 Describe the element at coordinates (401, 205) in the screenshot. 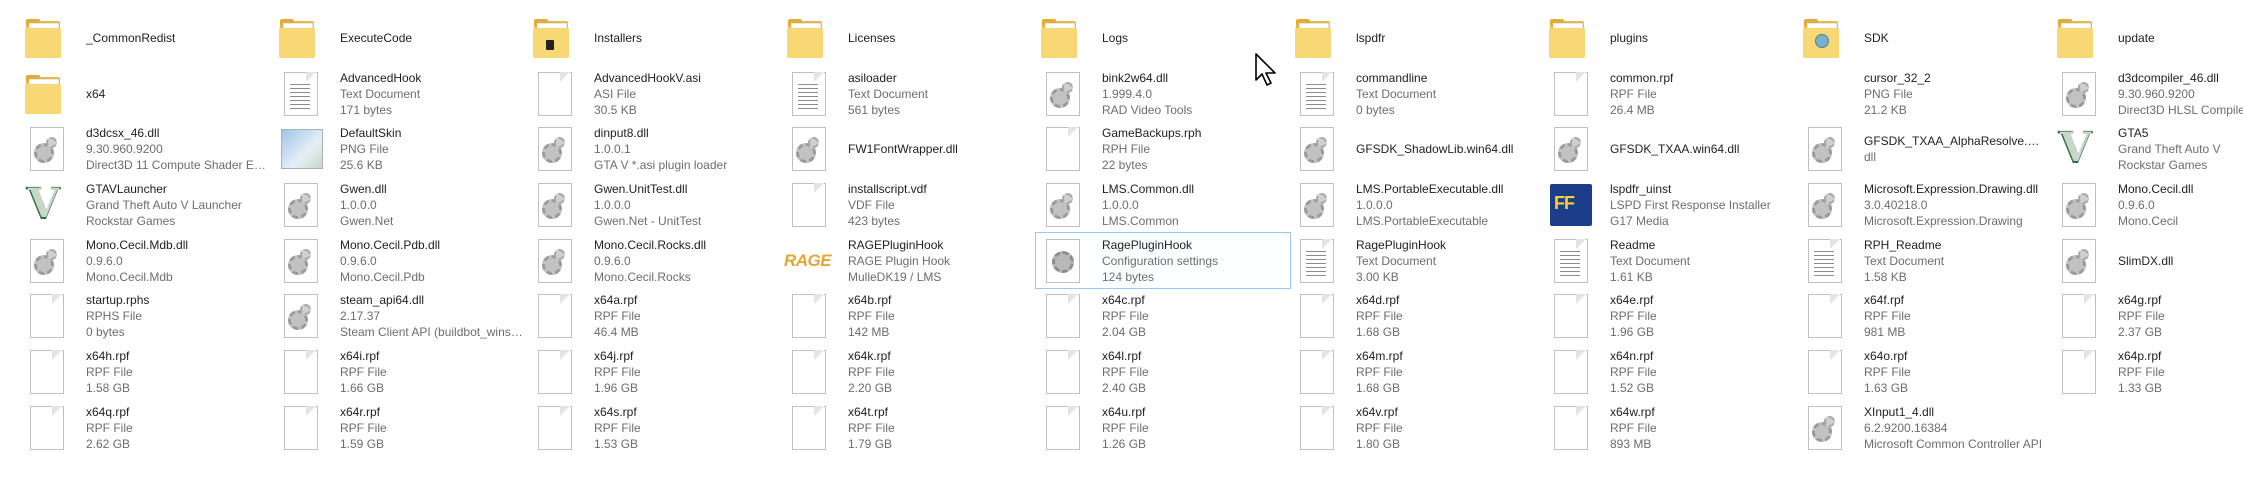

I see `file-item: Gwen.dll 1.0.0.0 Gwen.Net` at that location.